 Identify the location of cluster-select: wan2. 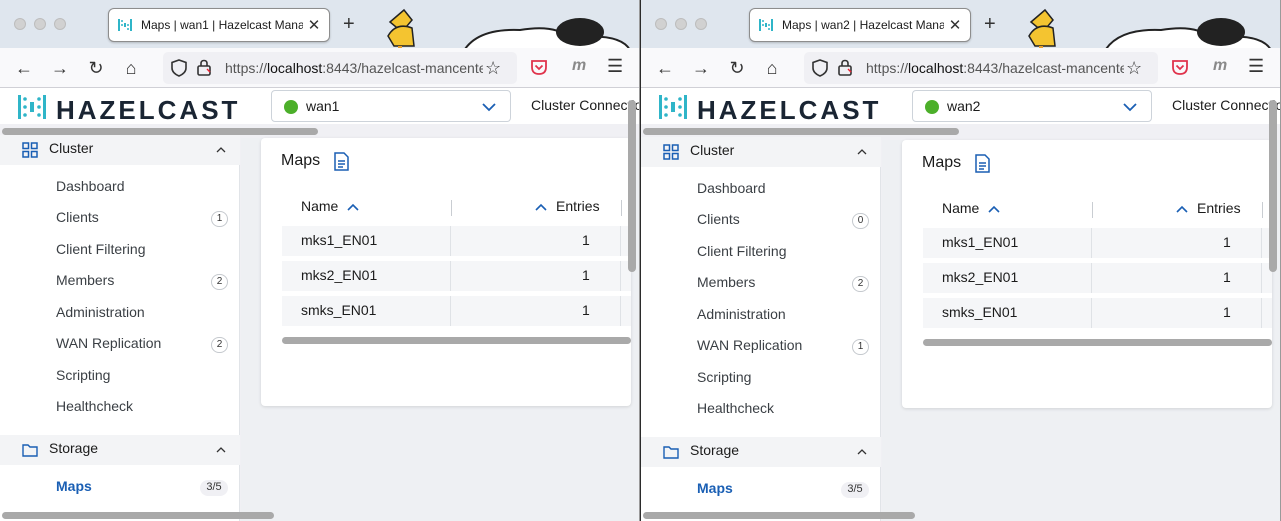
(1032, 106).